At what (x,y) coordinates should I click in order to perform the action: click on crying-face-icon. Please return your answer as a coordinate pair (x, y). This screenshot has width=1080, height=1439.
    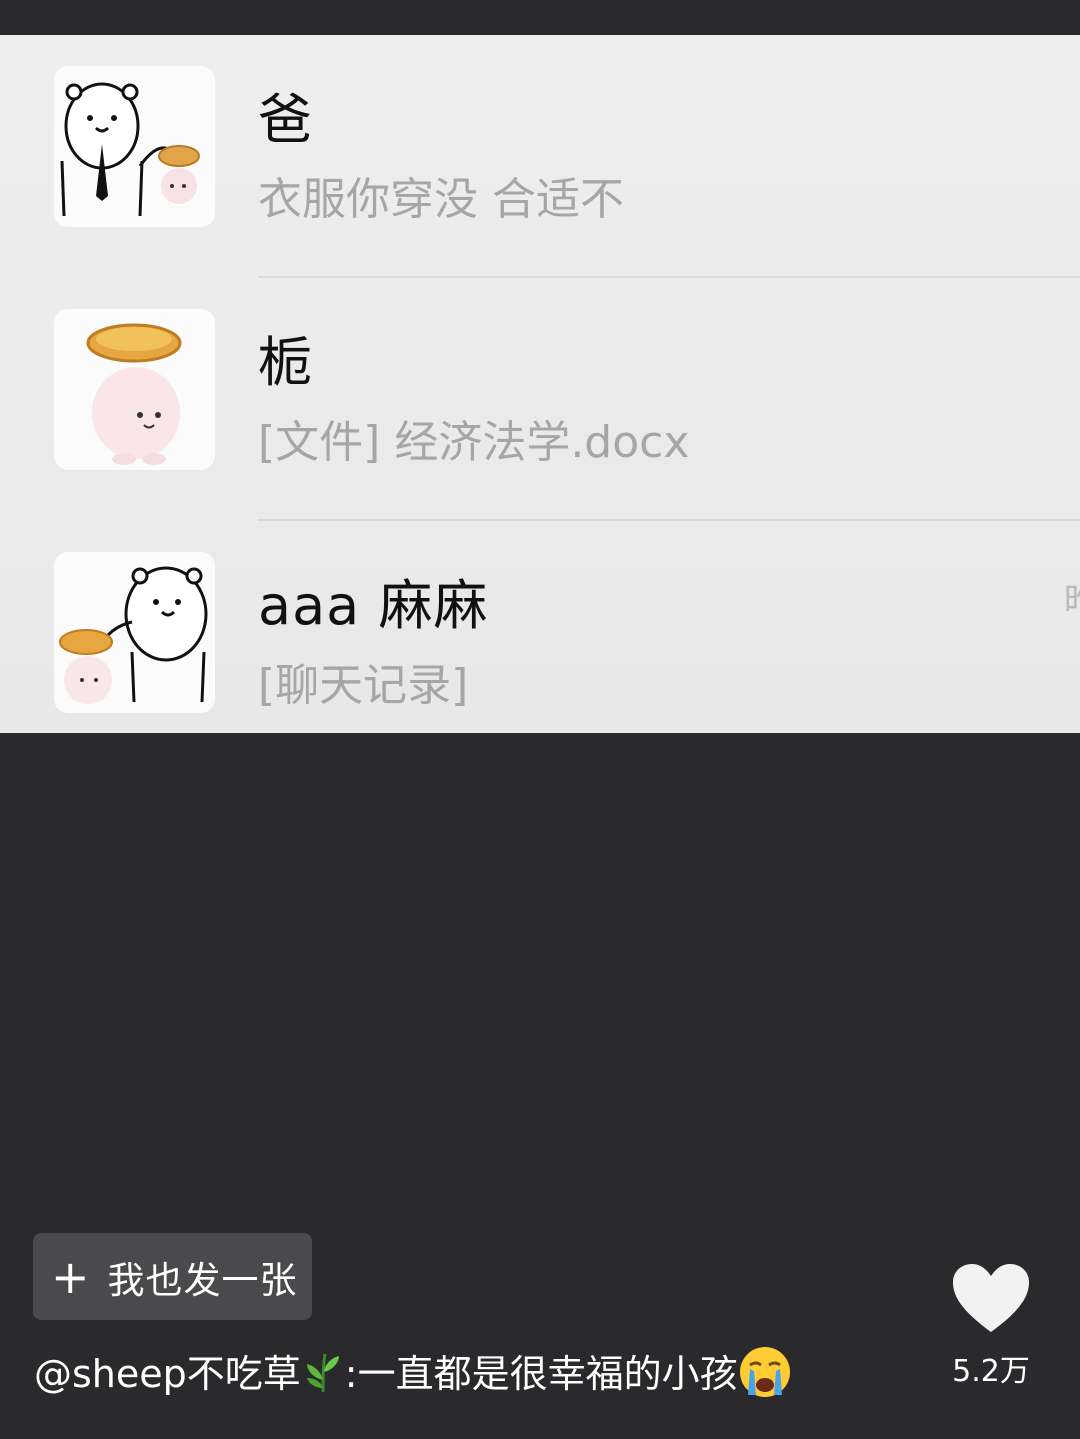
    Looking at the image, I should click on (765, 1376).